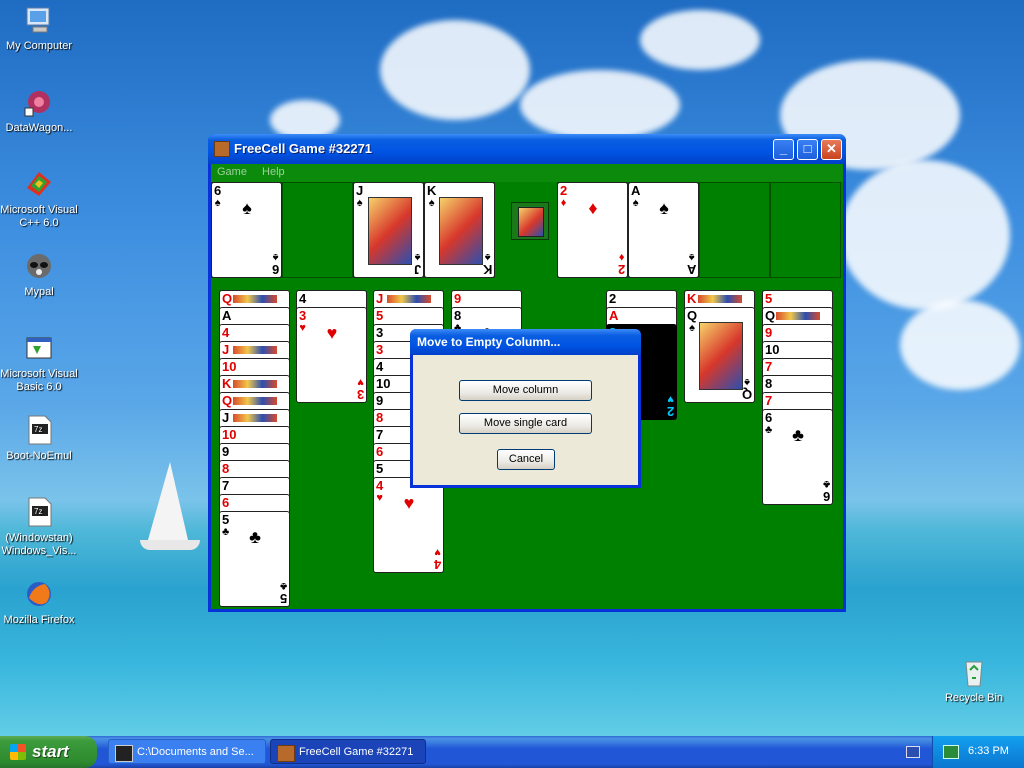 The image size is (1024, 768). What do you see at coordinates (798, 435) in the screenshot?
I see `card-pips: ♣` at bounding box center [798, 435].